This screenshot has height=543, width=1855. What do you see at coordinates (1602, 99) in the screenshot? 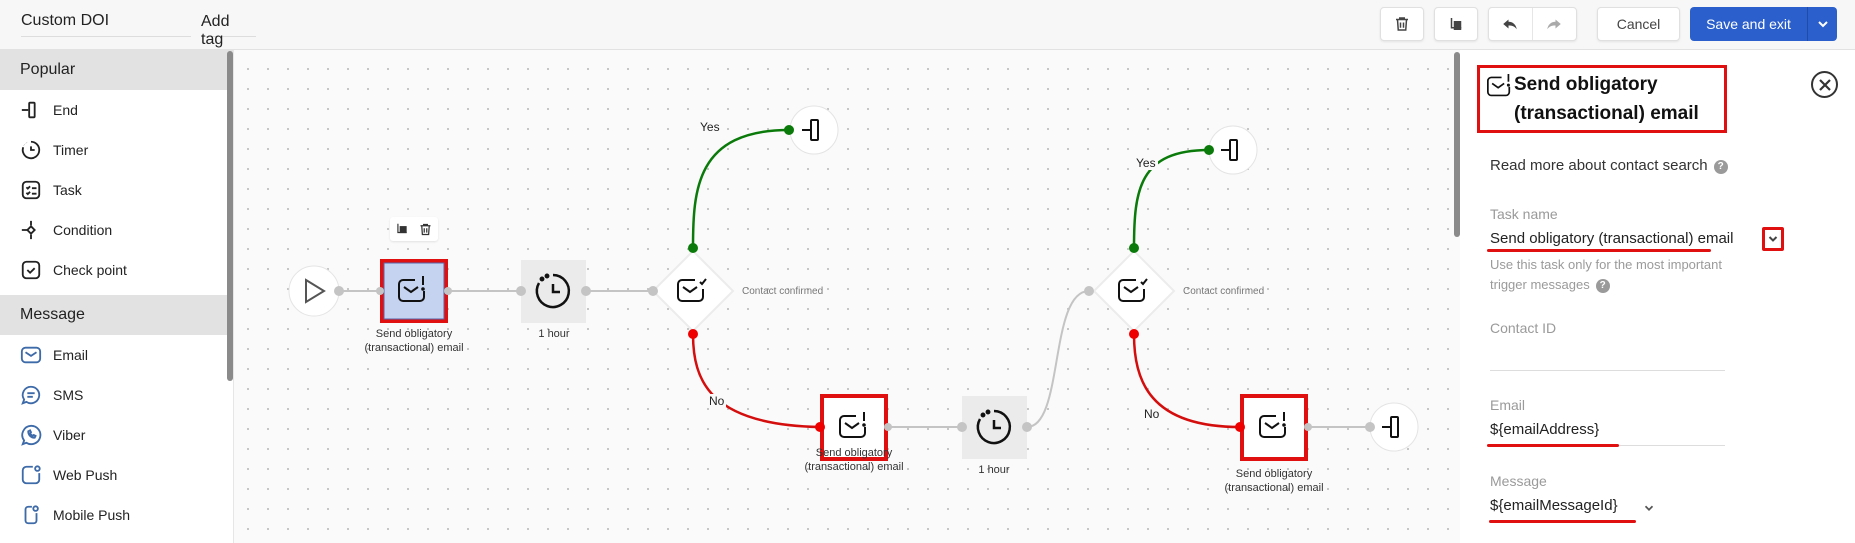
I see `panel-header: Send obligatory (transactional) email` at bounding box center [1602, 99].